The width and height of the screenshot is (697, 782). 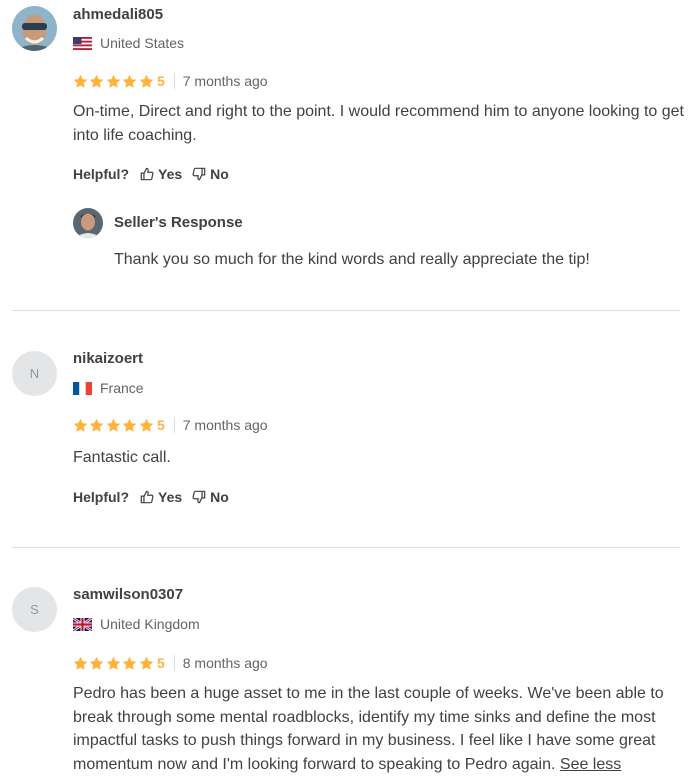 I want to click on seller-avatar, so click(x=88, y=223).